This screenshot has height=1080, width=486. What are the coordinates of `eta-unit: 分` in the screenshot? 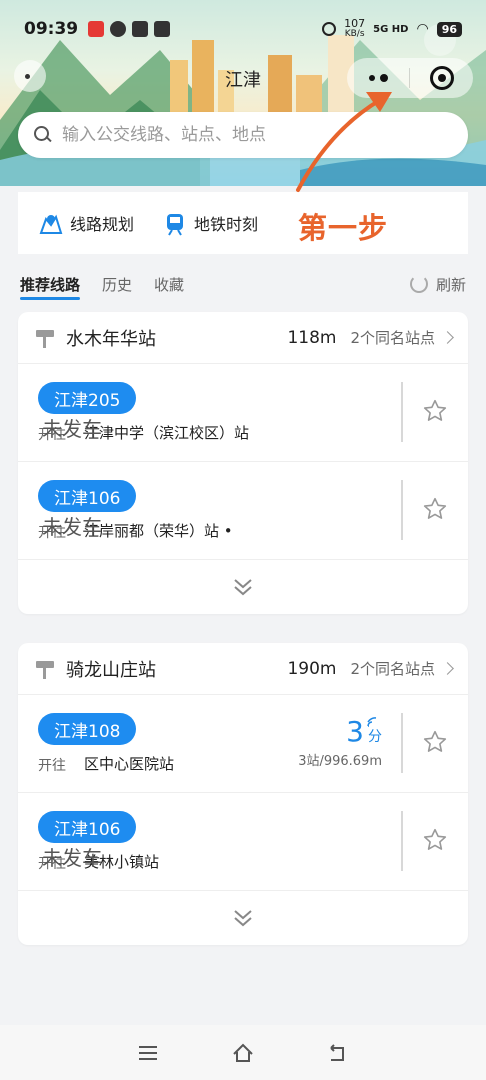 It's located at (375, 737).